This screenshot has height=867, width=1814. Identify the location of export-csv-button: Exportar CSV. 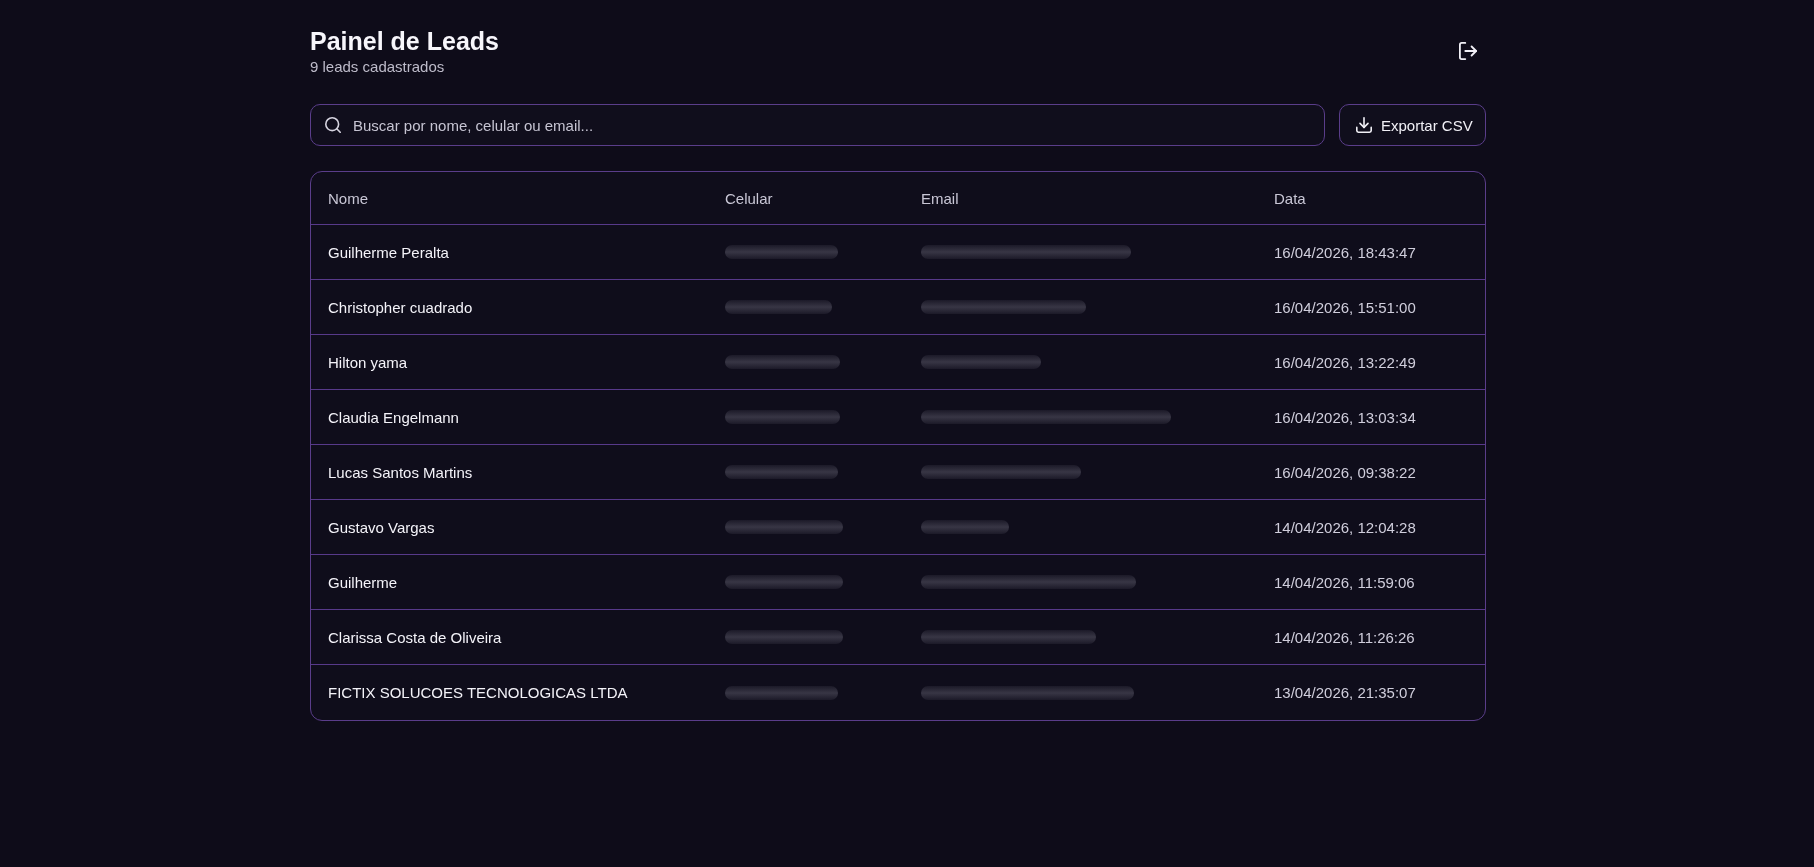
(1412, 125).